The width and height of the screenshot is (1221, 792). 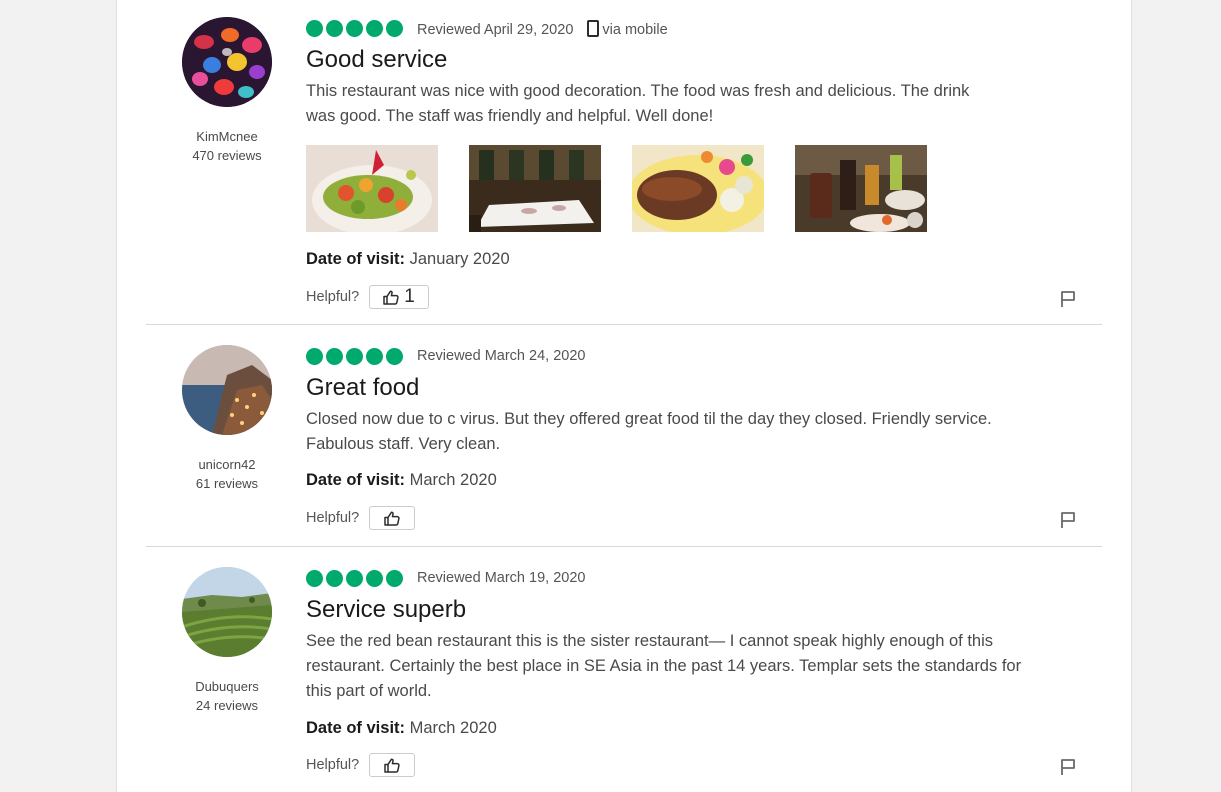 I want to click on reviewed-date: Reviewed April 29, 2020, so click(x=495, y=30).